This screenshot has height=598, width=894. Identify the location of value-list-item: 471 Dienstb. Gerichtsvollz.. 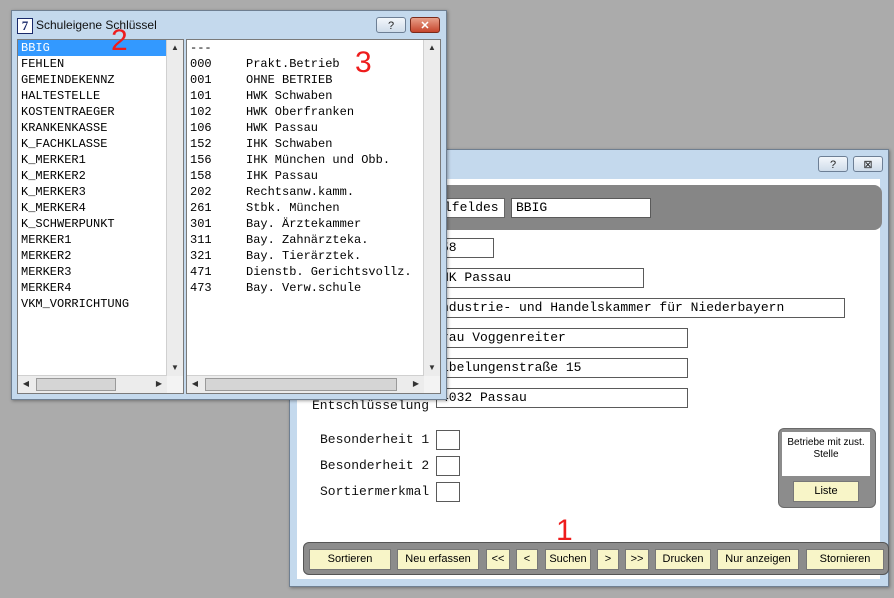
(313, 272).